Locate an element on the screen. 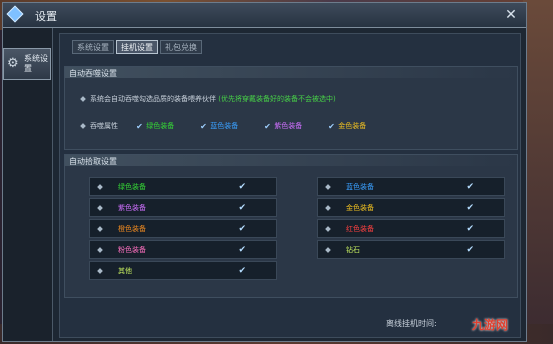 The width and height of the screenshot is (553, 344). sidebar-item-label: 系统设置 is located at coordinates (36, 63).